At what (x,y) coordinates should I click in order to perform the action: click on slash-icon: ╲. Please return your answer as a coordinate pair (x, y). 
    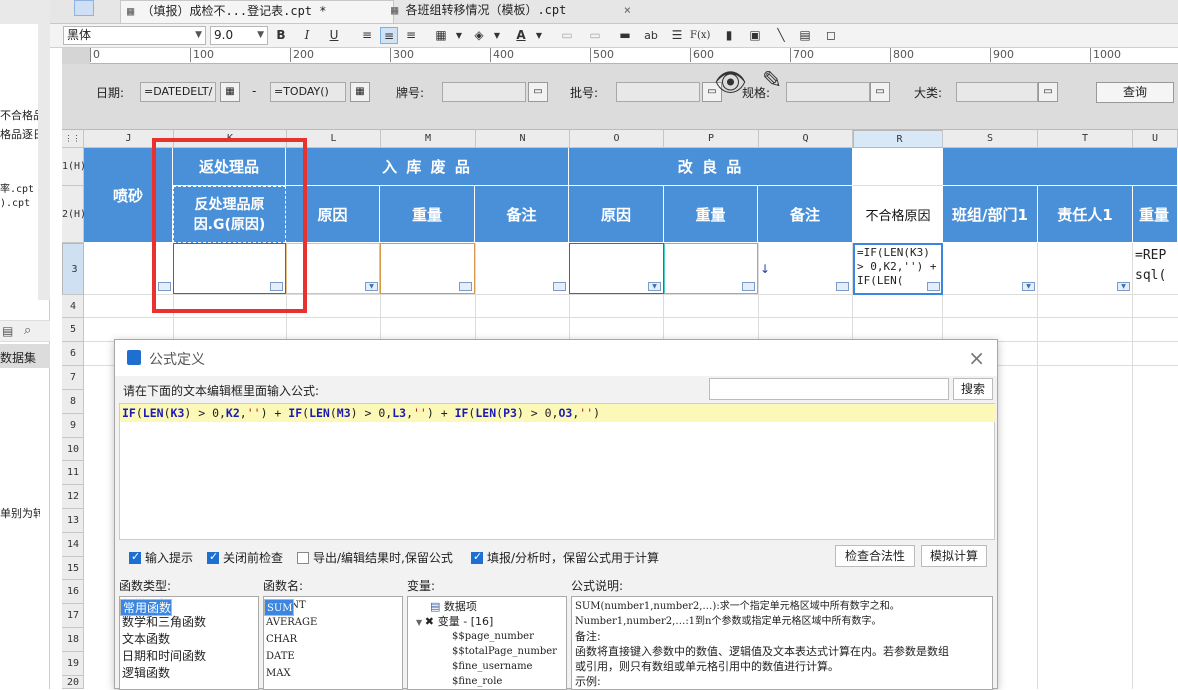
    Looking at the image, I should click on (781, 35).